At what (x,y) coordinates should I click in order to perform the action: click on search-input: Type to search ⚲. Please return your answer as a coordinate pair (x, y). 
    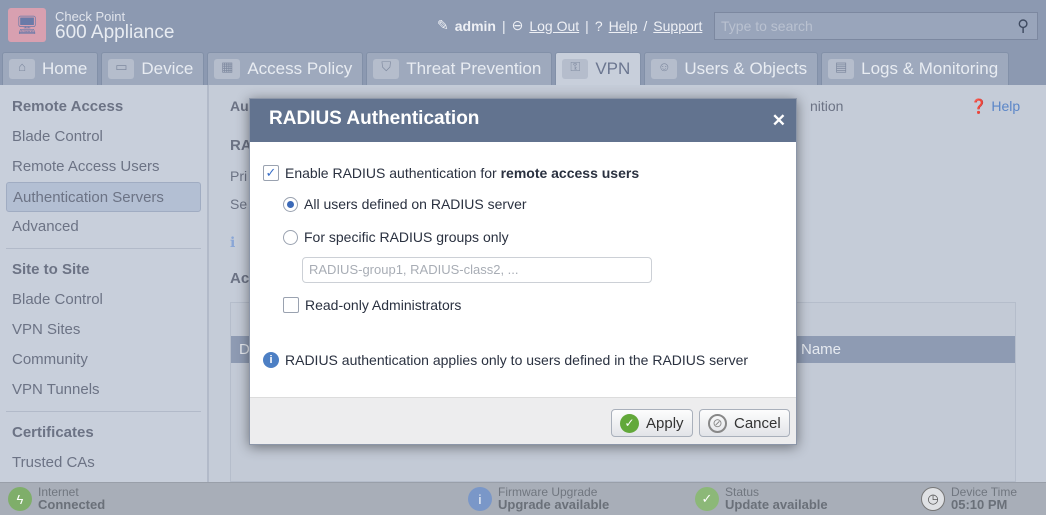
    Looking at the image, I should click on (876, 26).